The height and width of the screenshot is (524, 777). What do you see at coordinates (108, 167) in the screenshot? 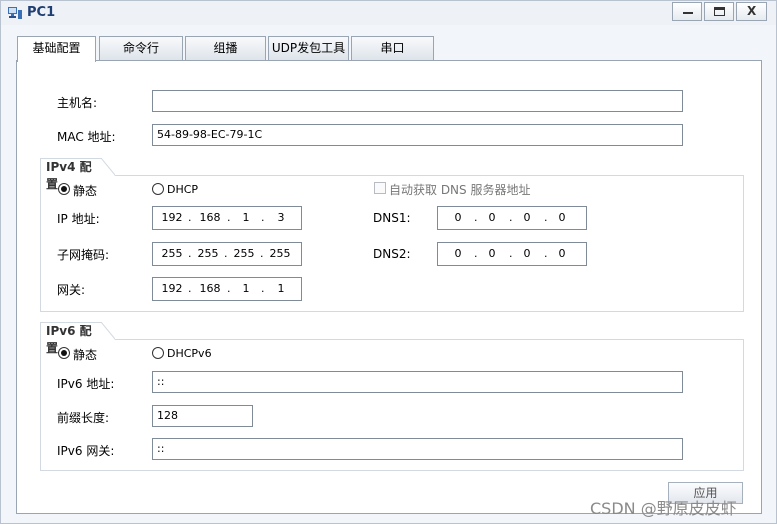
I see `ipv4-tab-slant` at bounding box center [108, 167].